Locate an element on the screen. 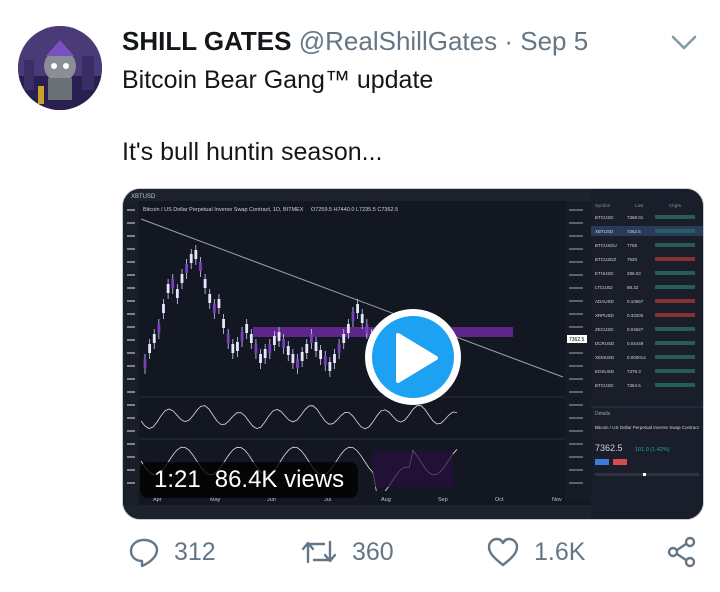  details-label: Details is located at coordinates (603, 414).